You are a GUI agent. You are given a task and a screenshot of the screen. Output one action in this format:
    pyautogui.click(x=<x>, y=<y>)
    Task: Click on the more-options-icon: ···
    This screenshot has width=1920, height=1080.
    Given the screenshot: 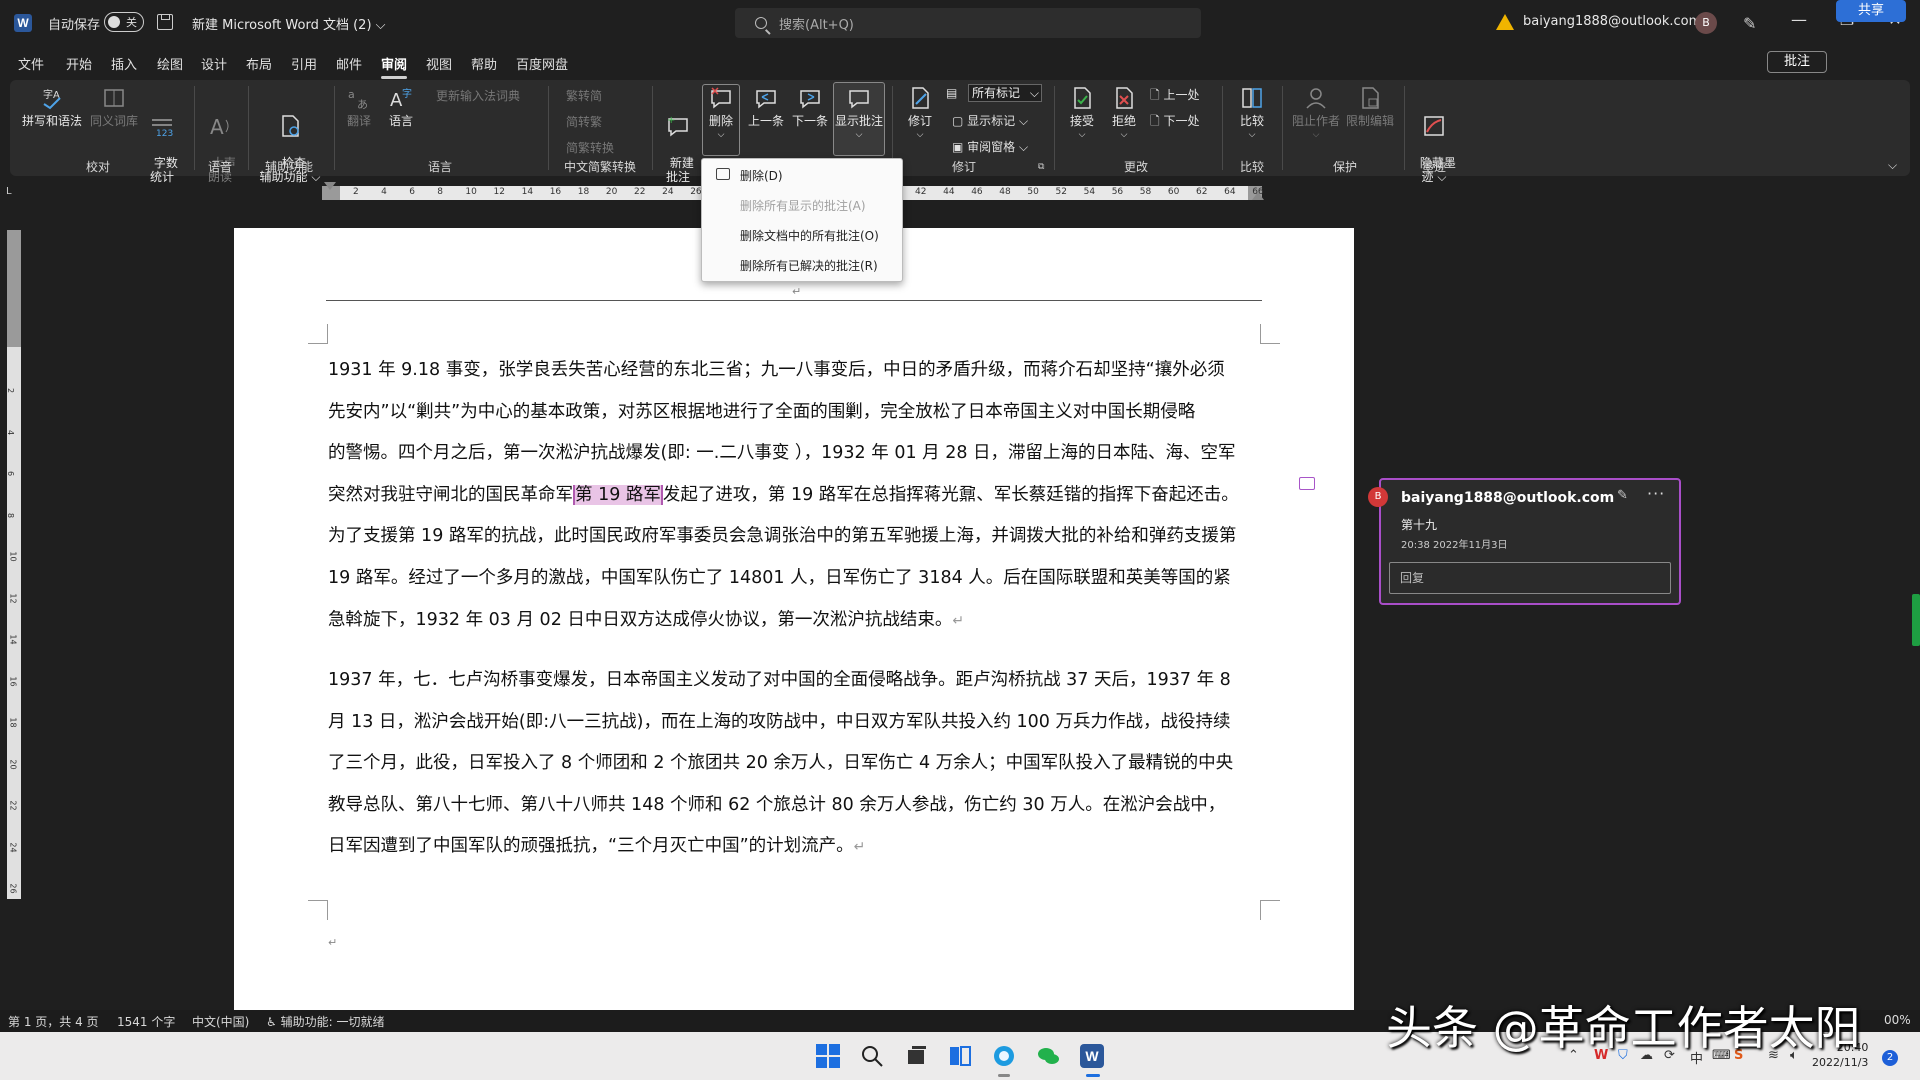 What is the action you would take?
    pyautogui.click(x=1656, y=493)
    